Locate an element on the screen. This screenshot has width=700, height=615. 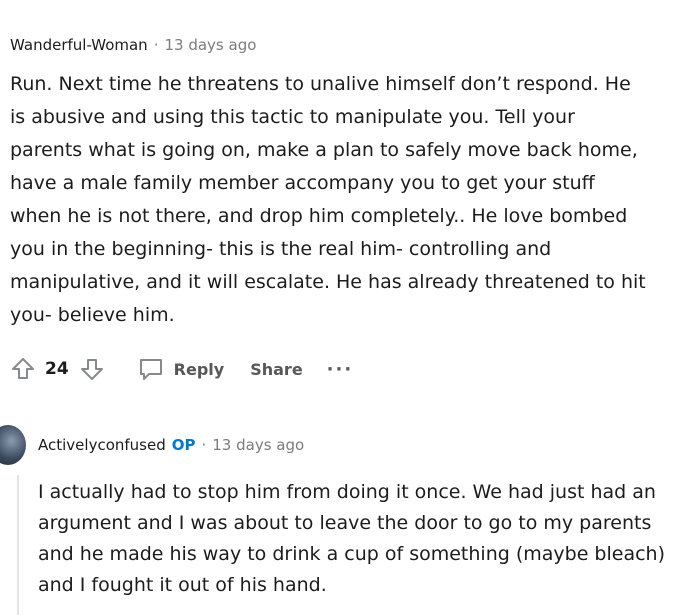
share-button: Share is located at coordinates (276, 369).